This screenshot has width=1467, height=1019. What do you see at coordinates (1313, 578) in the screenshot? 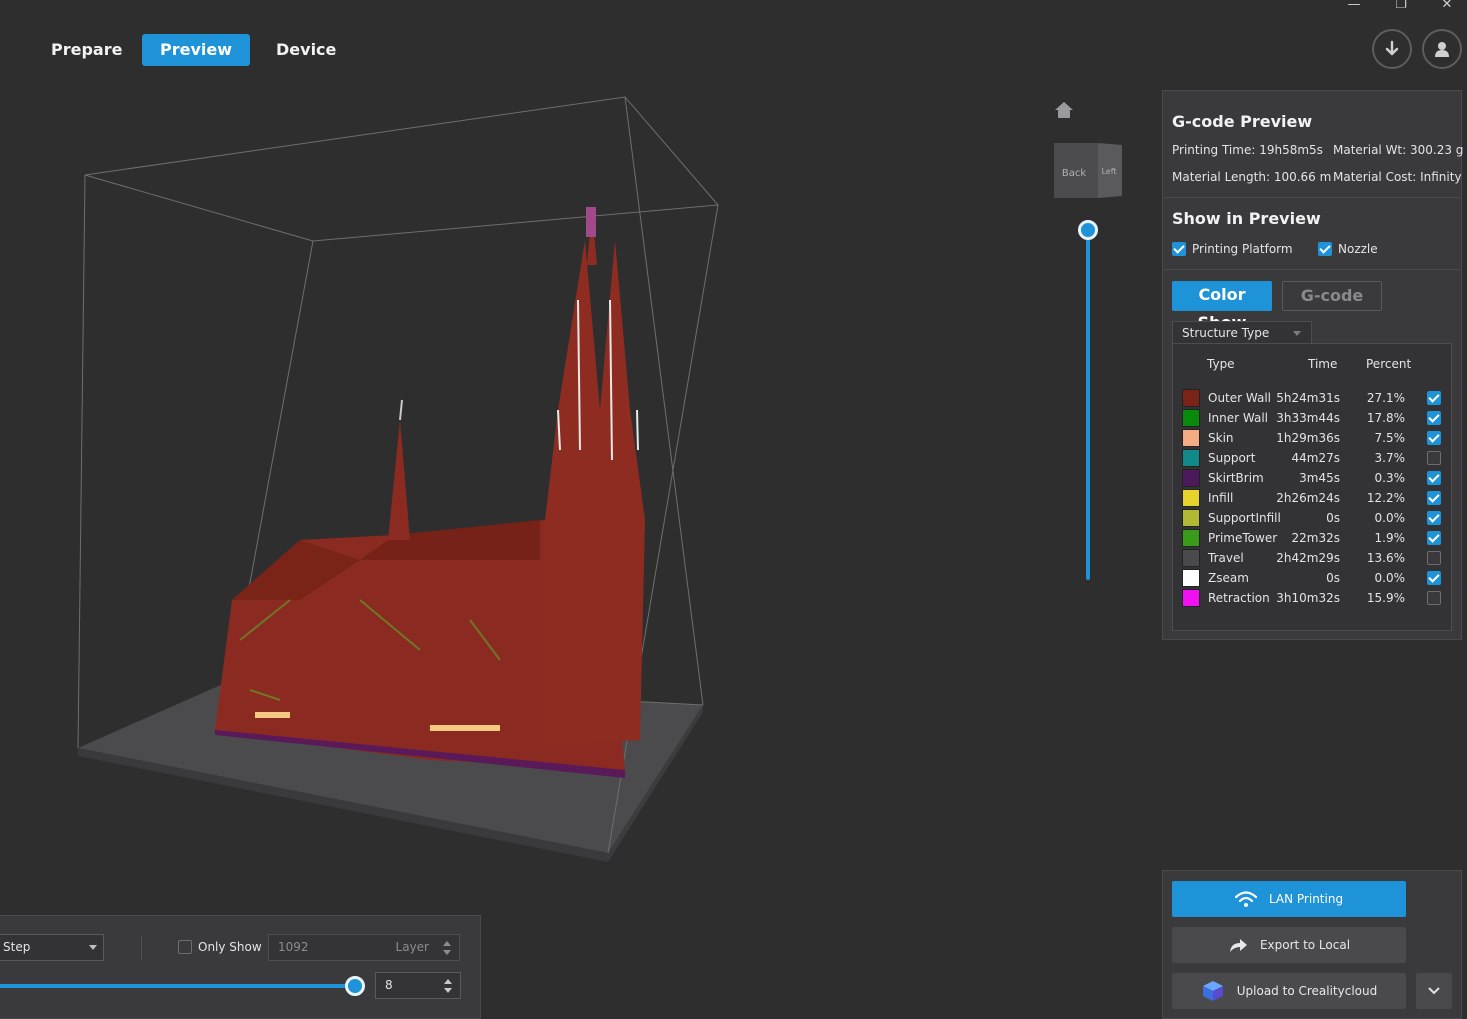
I see `legend-row: Zseam 0s 0.0%` at bounding box center [1313, 578].